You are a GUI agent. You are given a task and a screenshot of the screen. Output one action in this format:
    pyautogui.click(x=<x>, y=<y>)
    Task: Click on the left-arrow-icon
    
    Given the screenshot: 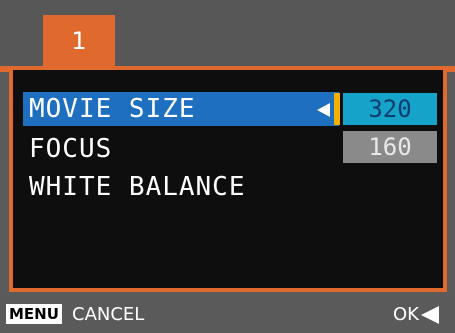 What is the action you would take?
    pyautogui.click(x=323, y=110)
    